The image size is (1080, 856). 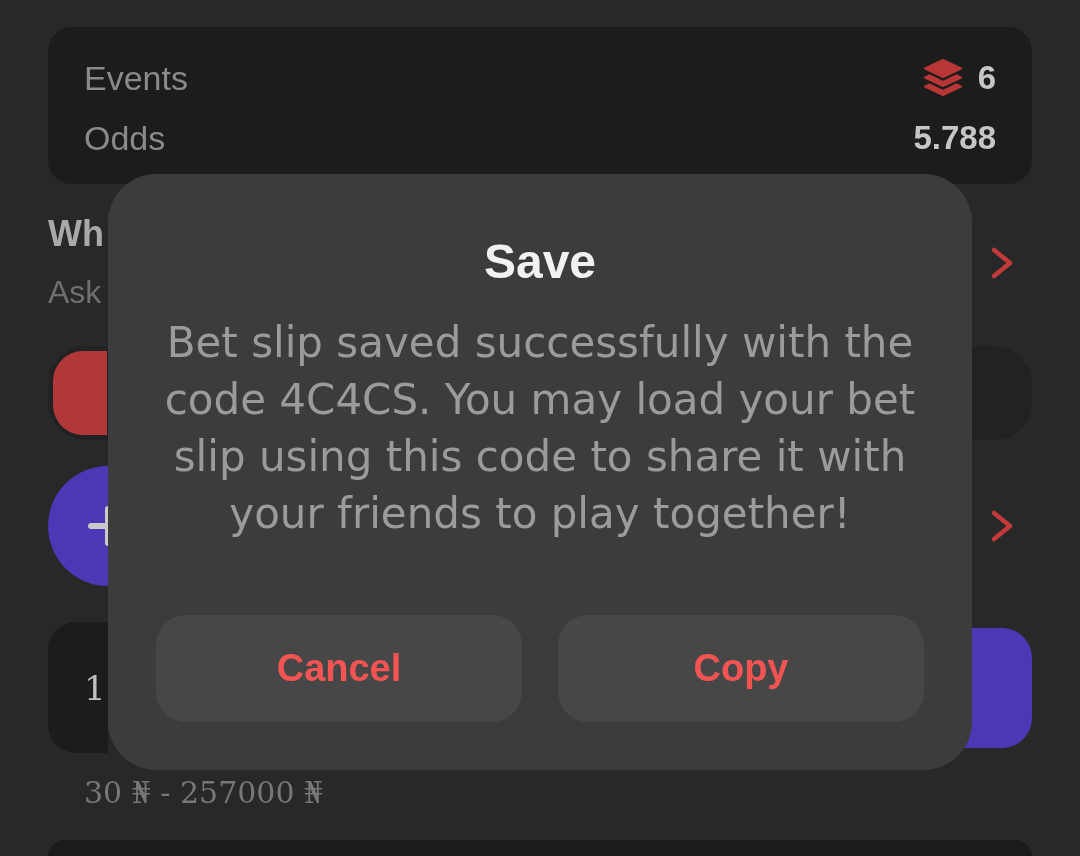 I want to click on section-title: Wh, so click(x=76, y=234).